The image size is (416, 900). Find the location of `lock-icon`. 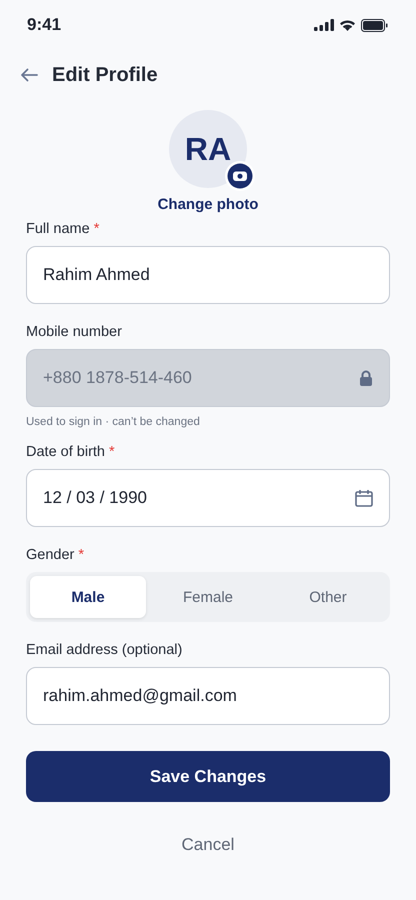

lock-icon is located at coordinates (366, 378).